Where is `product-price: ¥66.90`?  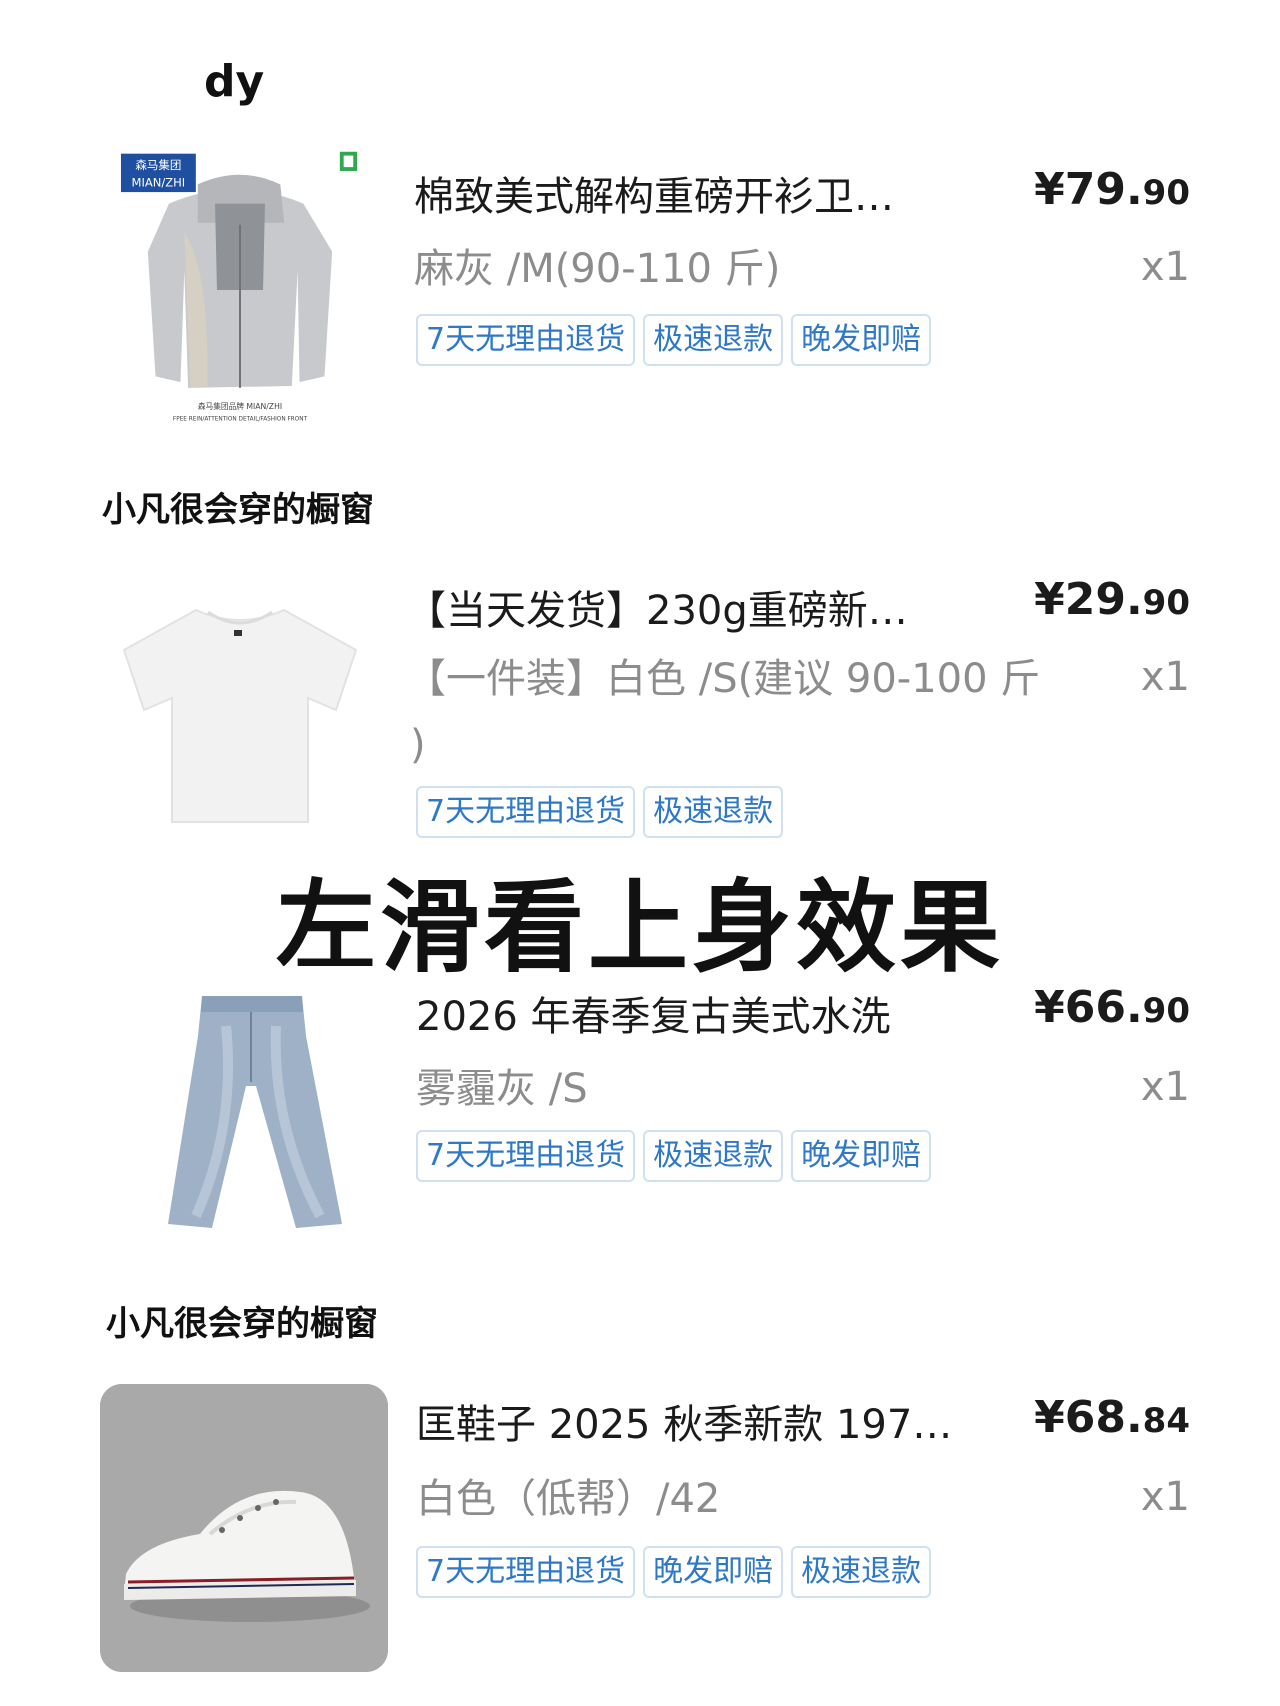
product-price: ¥66.90 is located at coordinates (1112, 1007).